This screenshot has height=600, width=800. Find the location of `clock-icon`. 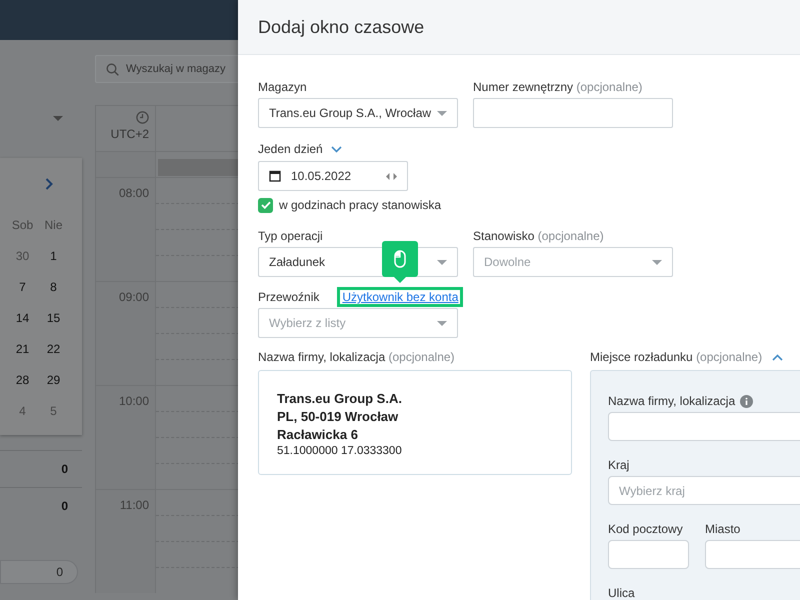

clock-icon is located at coordinates (142, 117).